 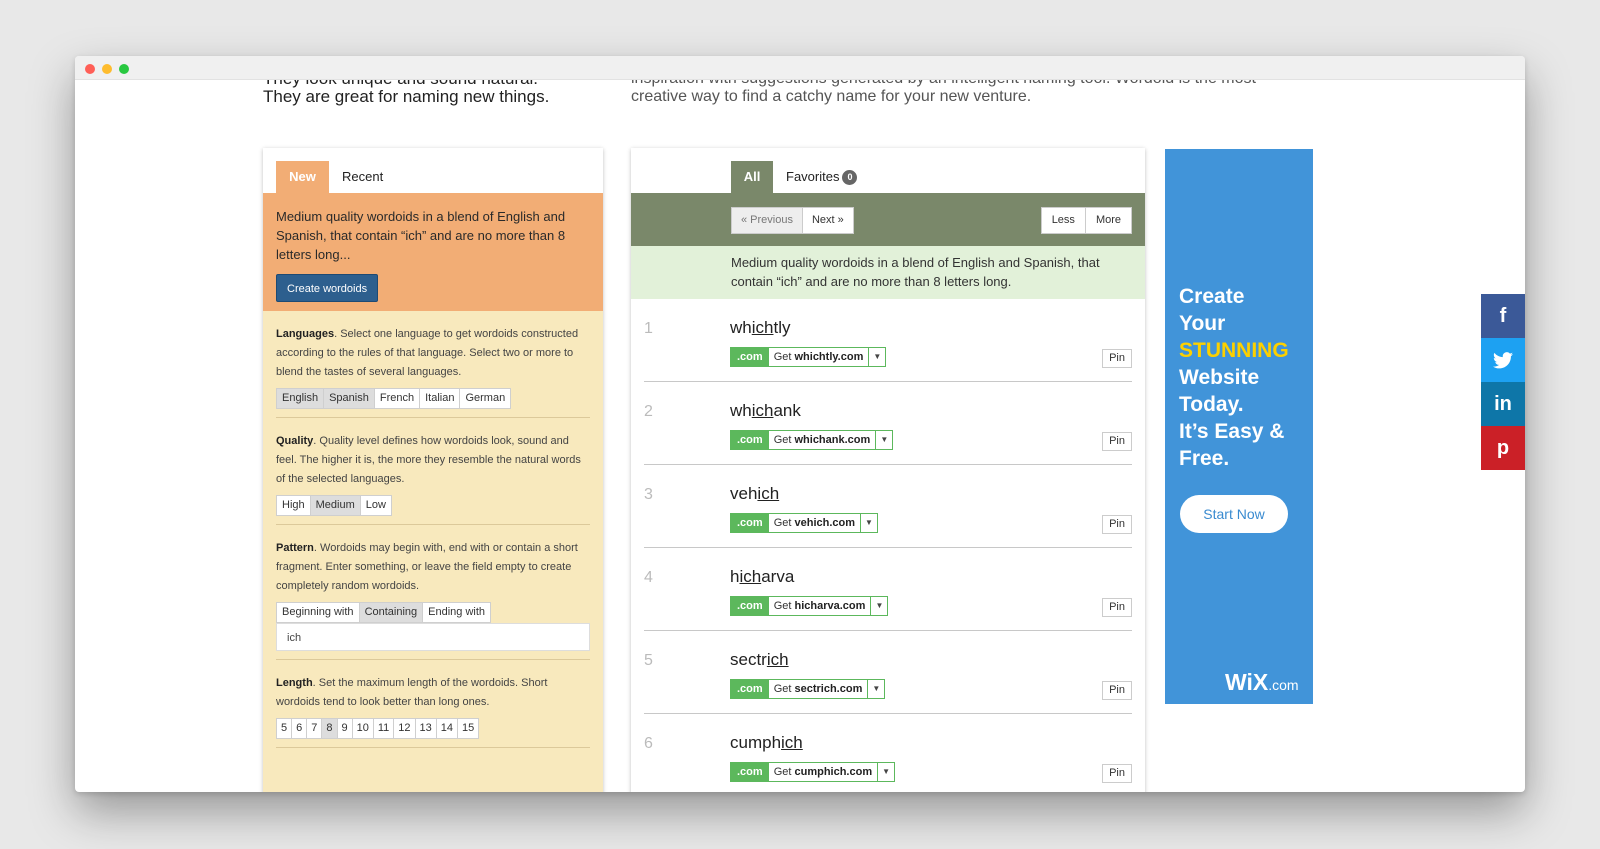 I want to click on pattern-beginning: Beginning with, so click(x=318, y=612).